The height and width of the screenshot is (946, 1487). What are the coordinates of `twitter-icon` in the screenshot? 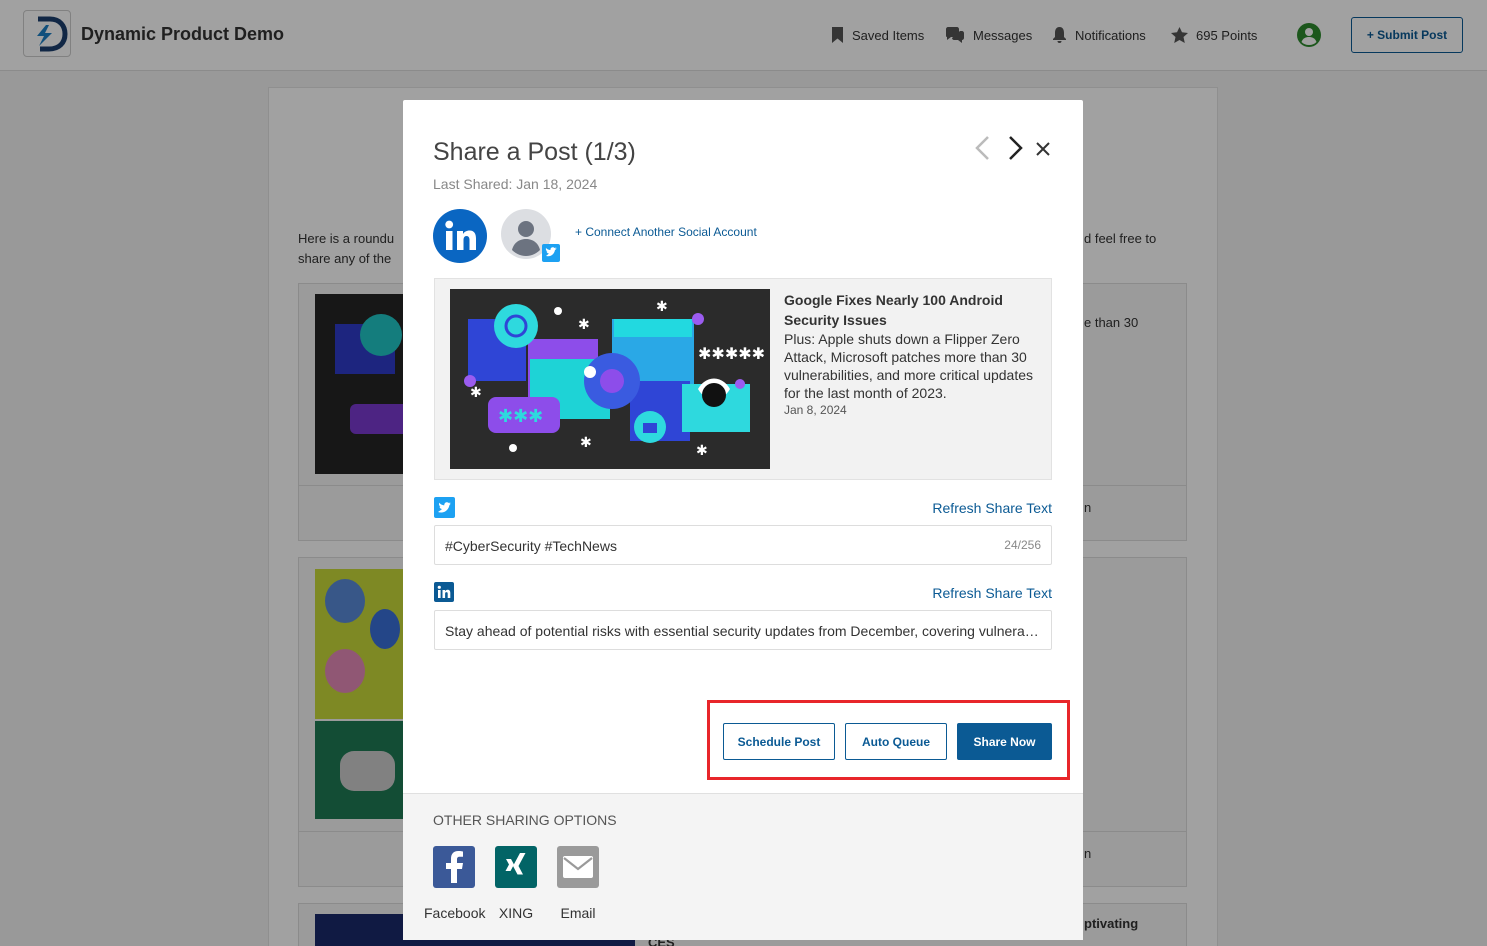 It's located at (444, 507).